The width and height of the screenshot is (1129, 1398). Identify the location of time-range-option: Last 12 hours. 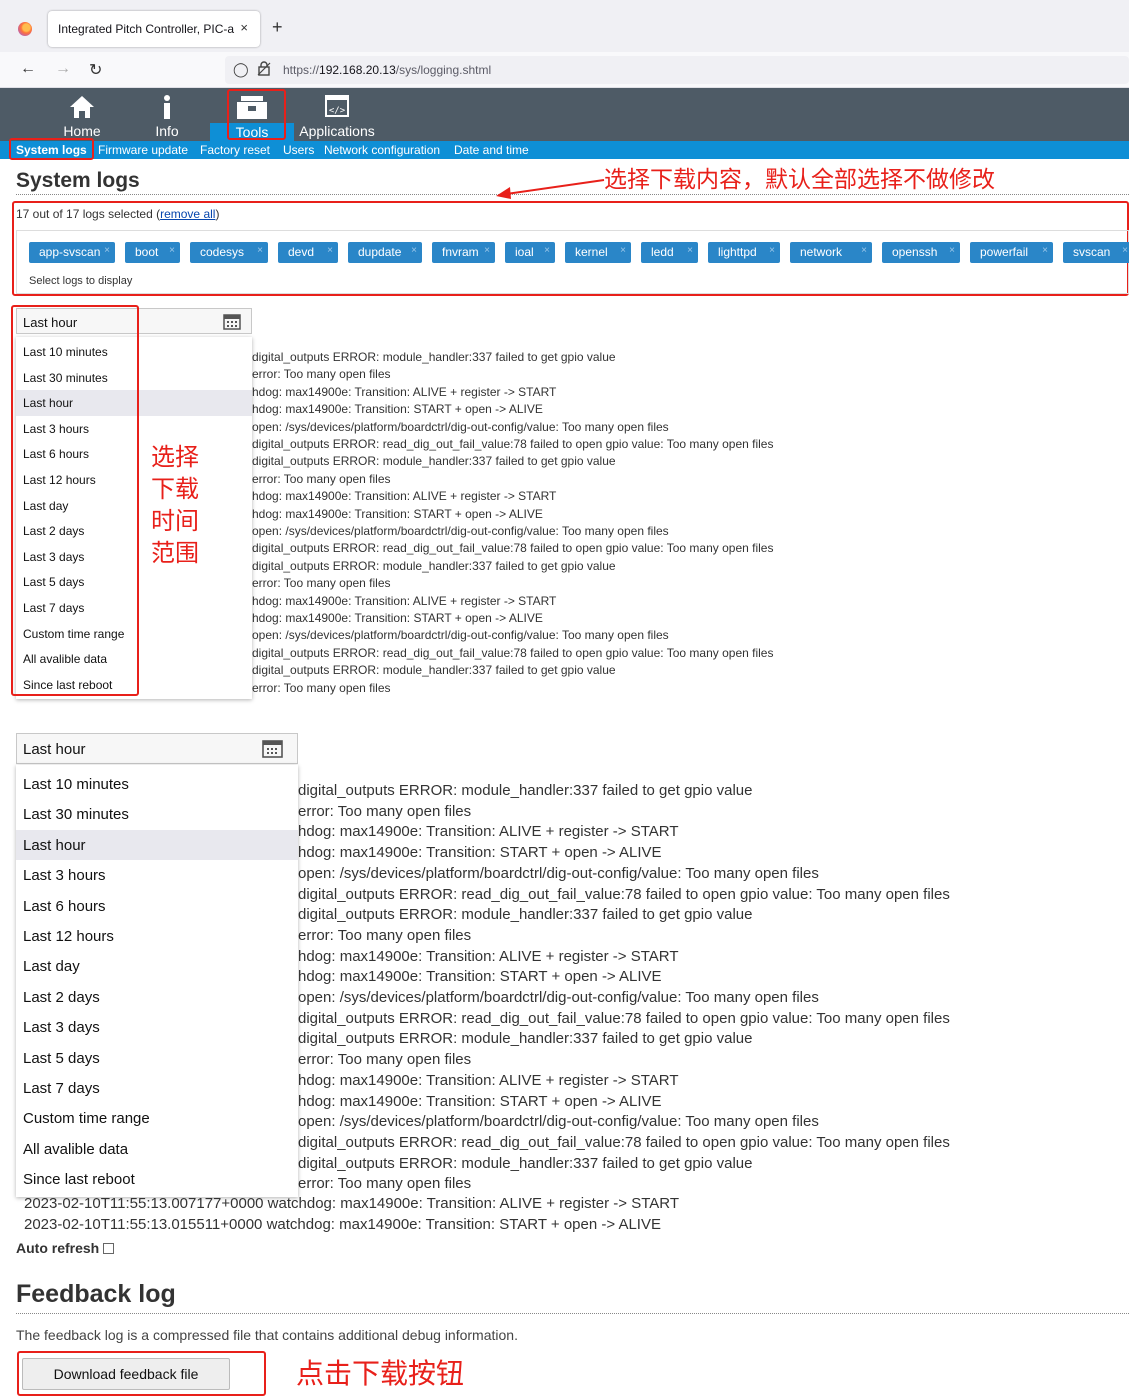
(157, 936).